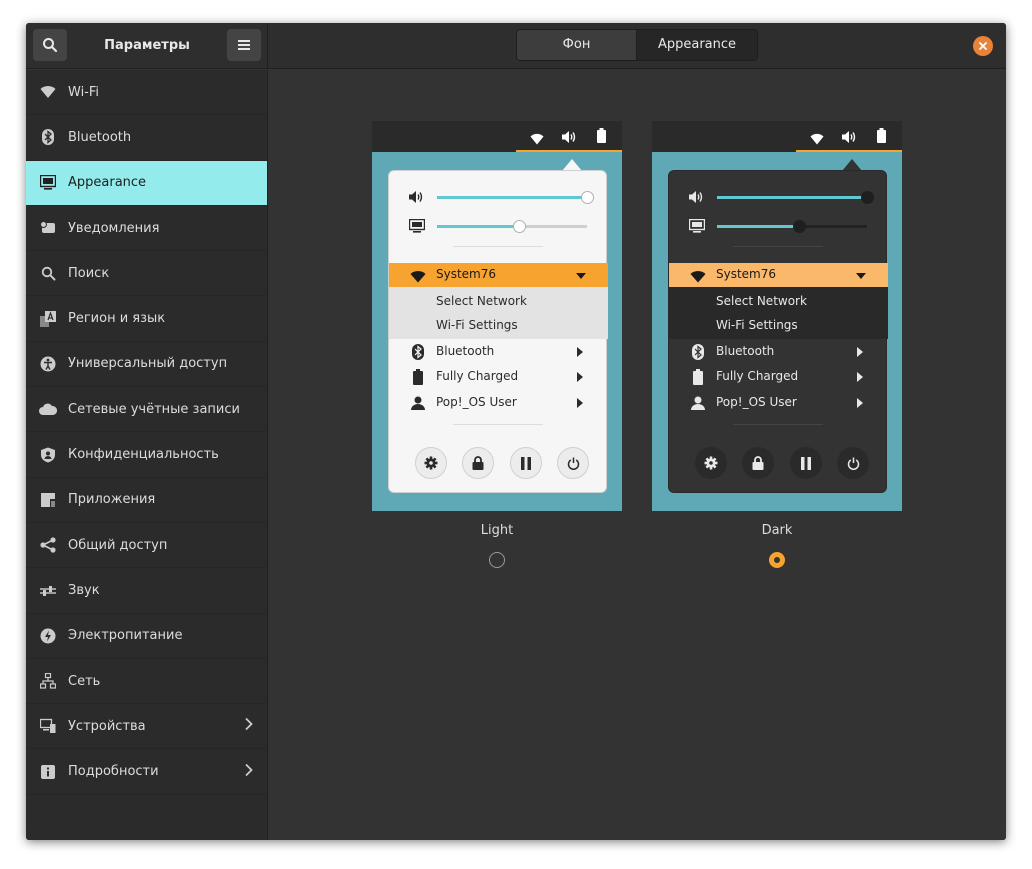 The height and width of the screenshot is (869, 1032). What do you see at coordinates (476, 402) in the screenshot?
I see `user-label: Pop!_OS User` at bounding box center [476, 402].